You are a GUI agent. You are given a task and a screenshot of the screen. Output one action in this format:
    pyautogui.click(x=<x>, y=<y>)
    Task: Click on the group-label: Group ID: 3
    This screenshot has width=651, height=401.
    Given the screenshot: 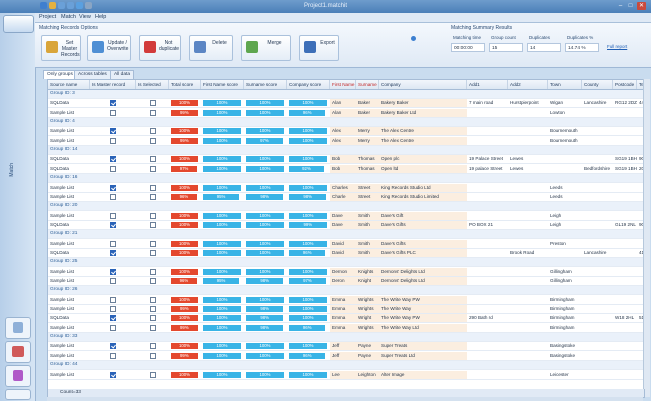 What is the action you would take?
    pyautogui.click(x=62, y=94)
    